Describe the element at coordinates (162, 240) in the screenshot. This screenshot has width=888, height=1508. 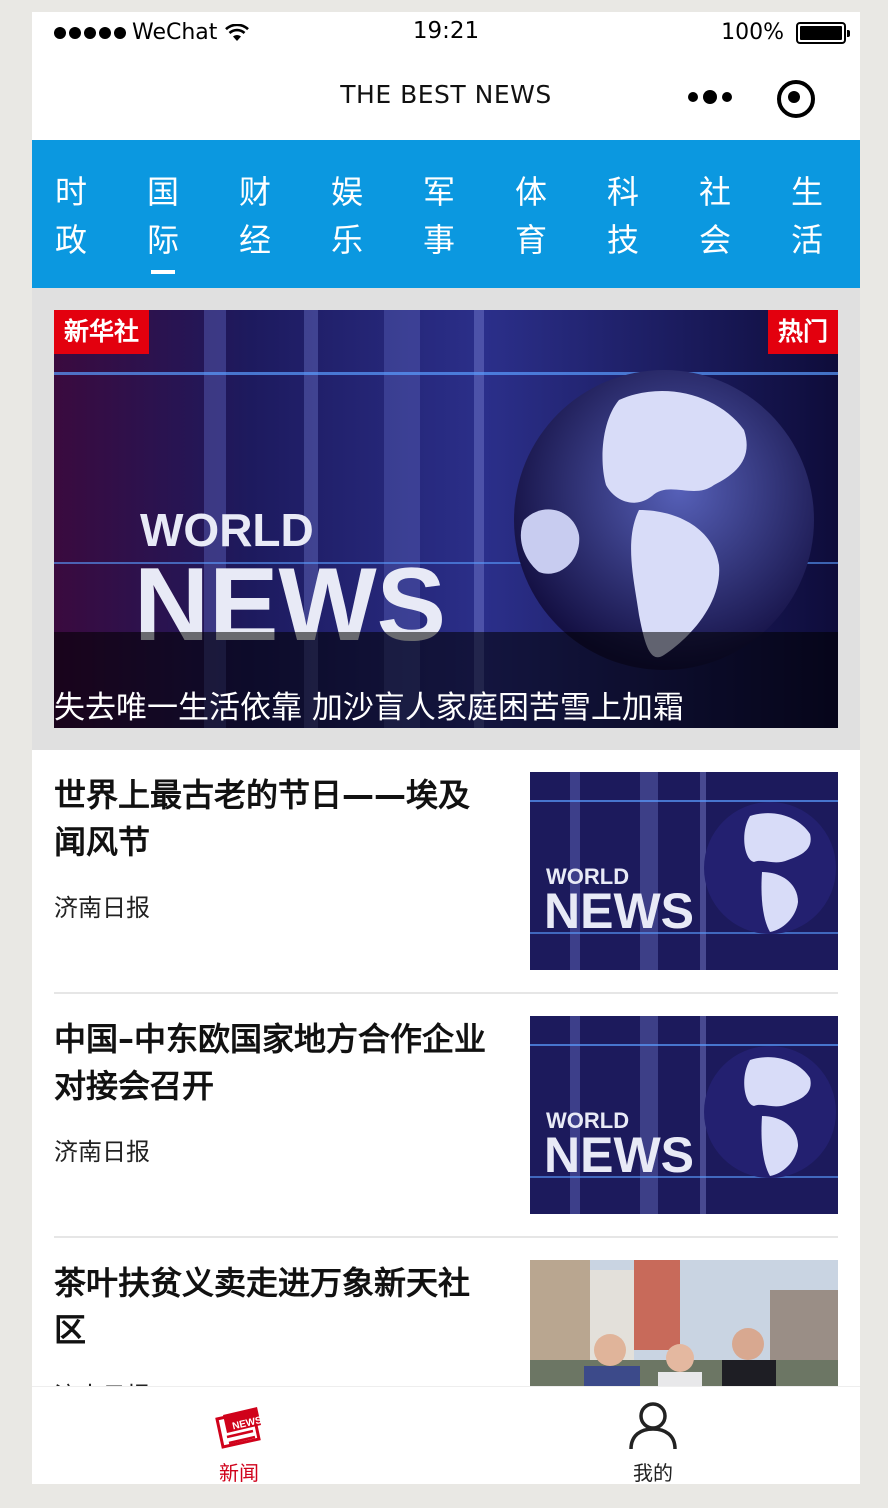
I see `tab-label-bottom: 际` at that location.